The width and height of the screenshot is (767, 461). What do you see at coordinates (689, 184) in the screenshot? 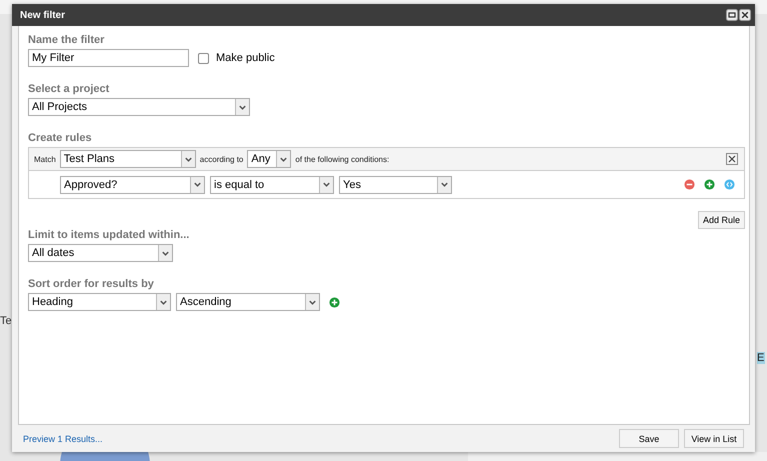
I see `minus-icon` at bounding box center [689, 184].